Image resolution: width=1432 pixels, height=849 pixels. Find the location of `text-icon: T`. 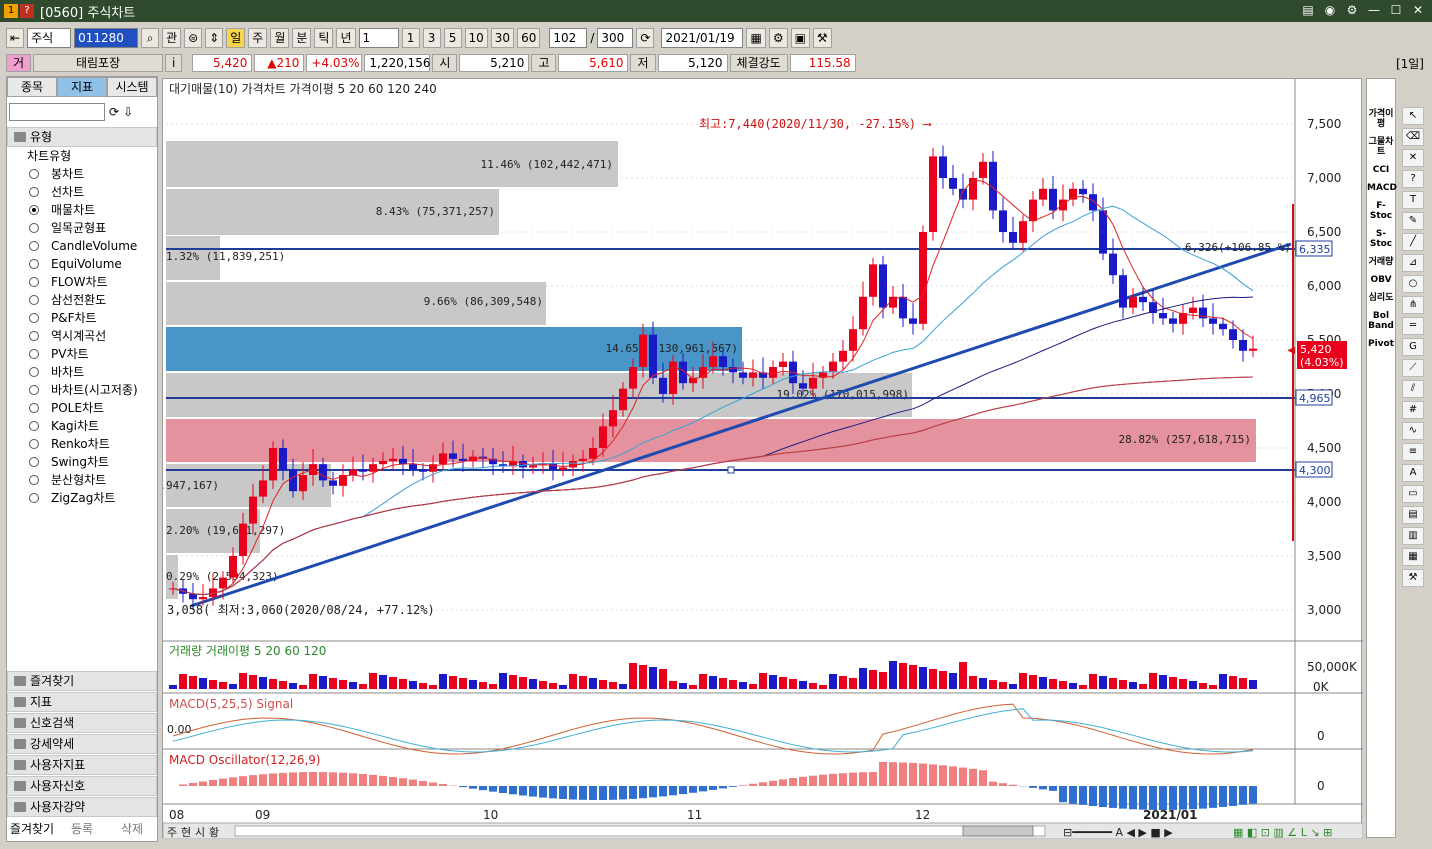

text-icon: T is located at coordinates (1413, 200).